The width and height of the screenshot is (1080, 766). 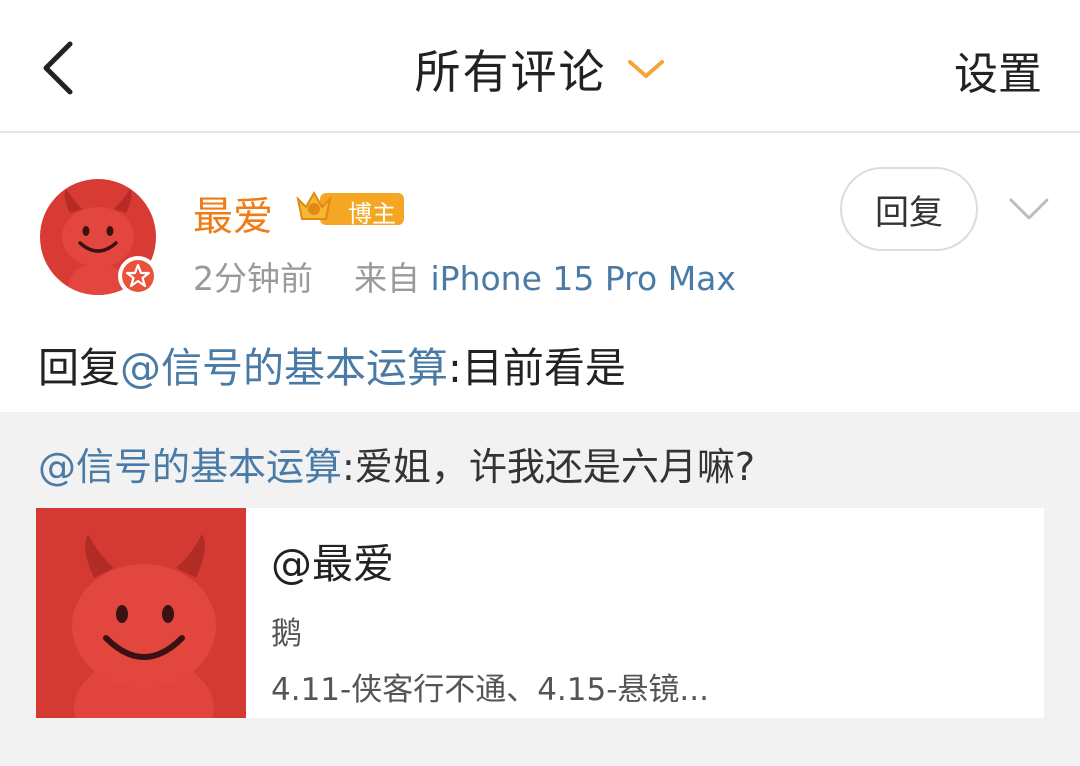 What do you see at coordinates (1029, 209) in the screenshot?
I see `more-chevron-icon` at bounding box center [1029, 209].